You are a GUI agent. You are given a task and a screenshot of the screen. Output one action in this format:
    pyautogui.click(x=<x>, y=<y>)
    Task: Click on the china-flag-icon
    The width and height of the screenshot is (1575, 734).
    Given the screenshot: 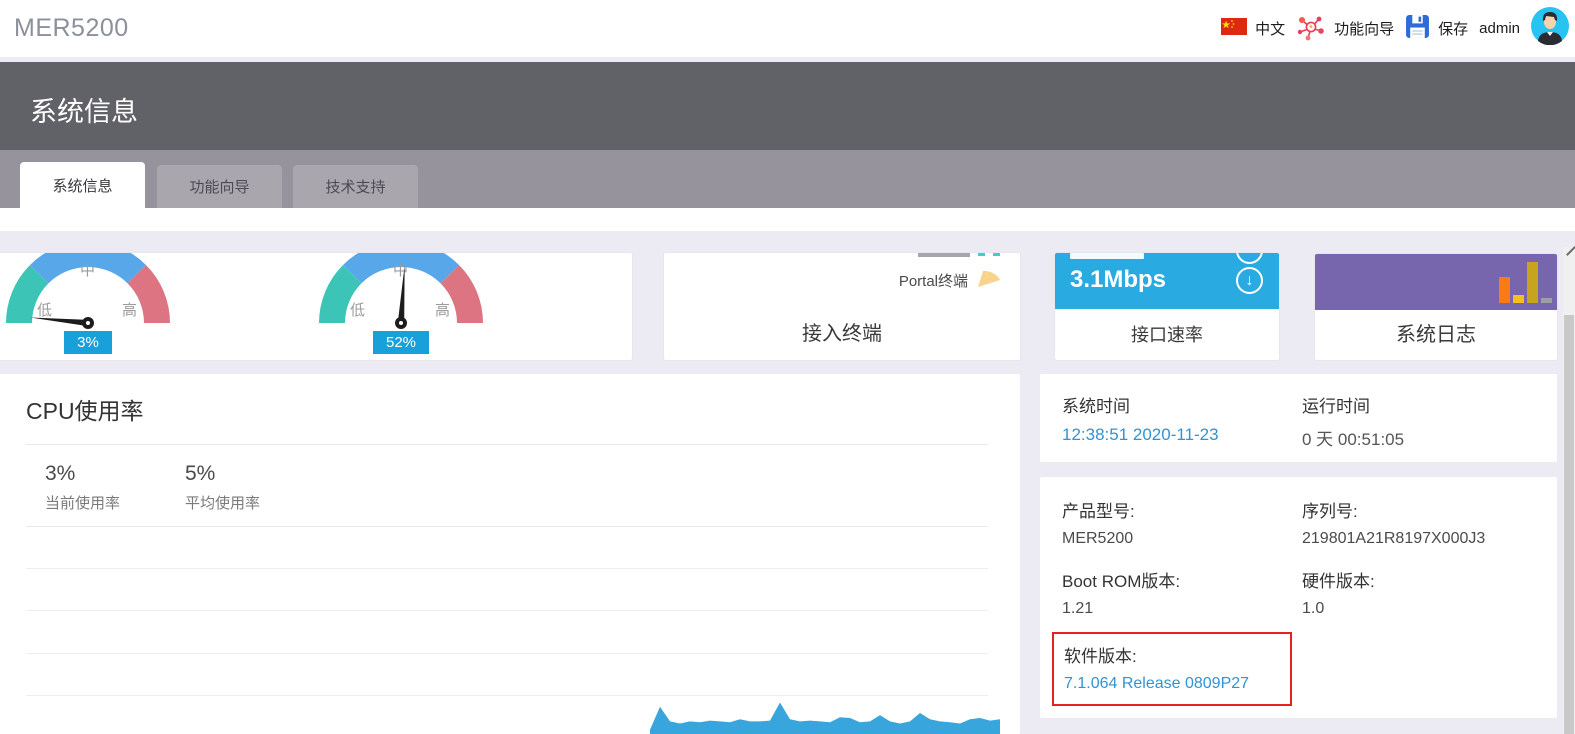 What is the action you would take?
    pyautogui.click(x=1234, y=28)
    